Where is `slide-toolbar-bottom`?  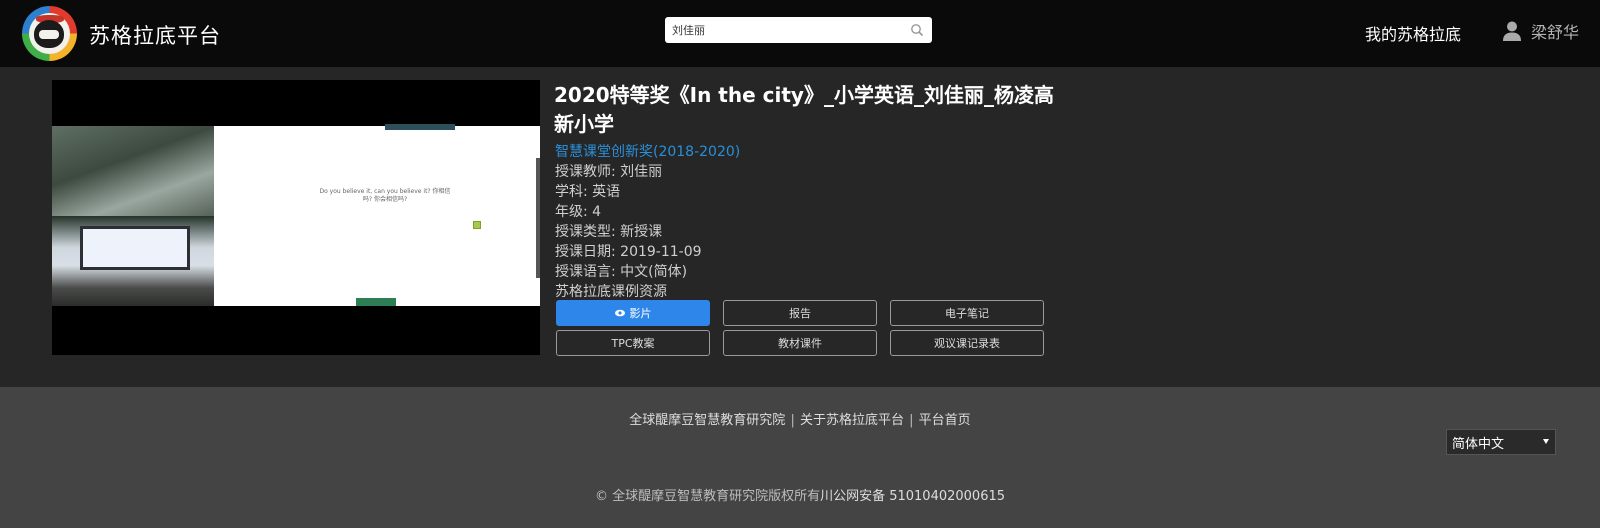
slide-toolbar-bottom is located at coordinates (376, 302).